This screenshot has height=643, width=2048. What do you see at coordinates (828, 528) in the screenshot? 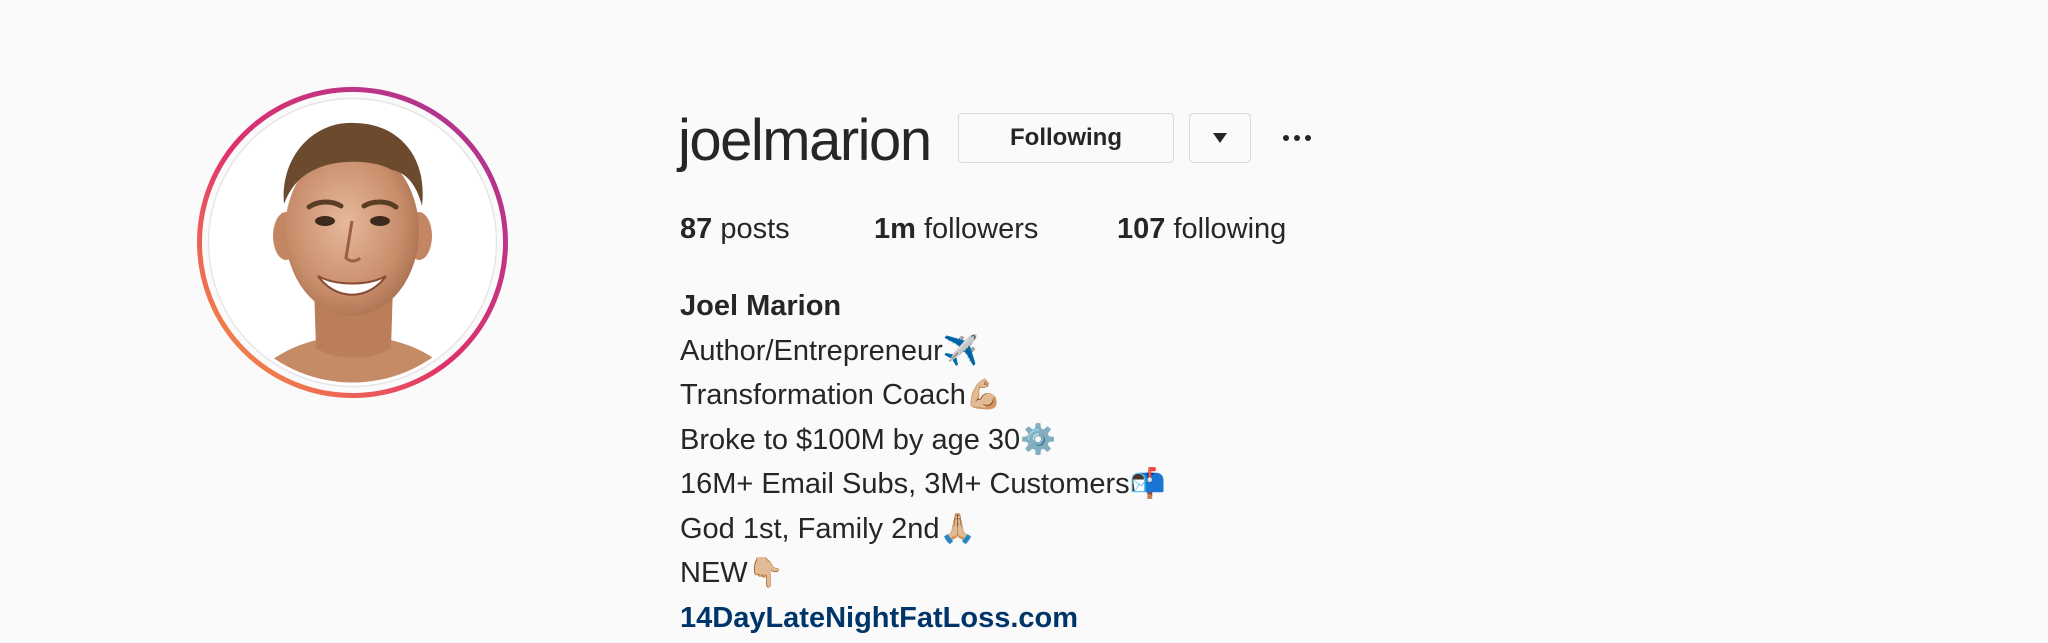
I see `bio-line: God 1st, Family 2nd🙏🏼` at bounding box center [828, 528].